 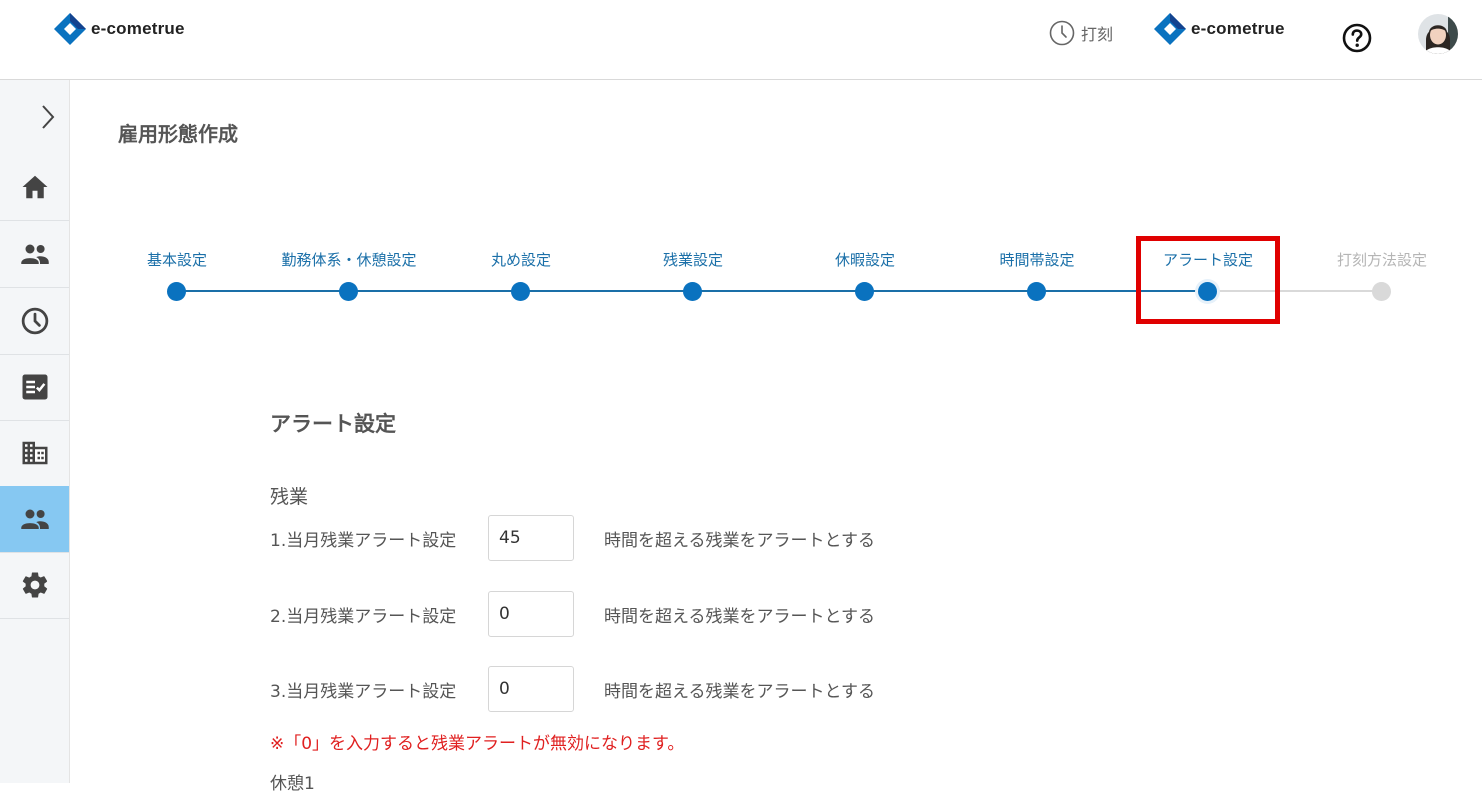 I want to click on sidebar-item-employment-types, so click(x=34, y=519).